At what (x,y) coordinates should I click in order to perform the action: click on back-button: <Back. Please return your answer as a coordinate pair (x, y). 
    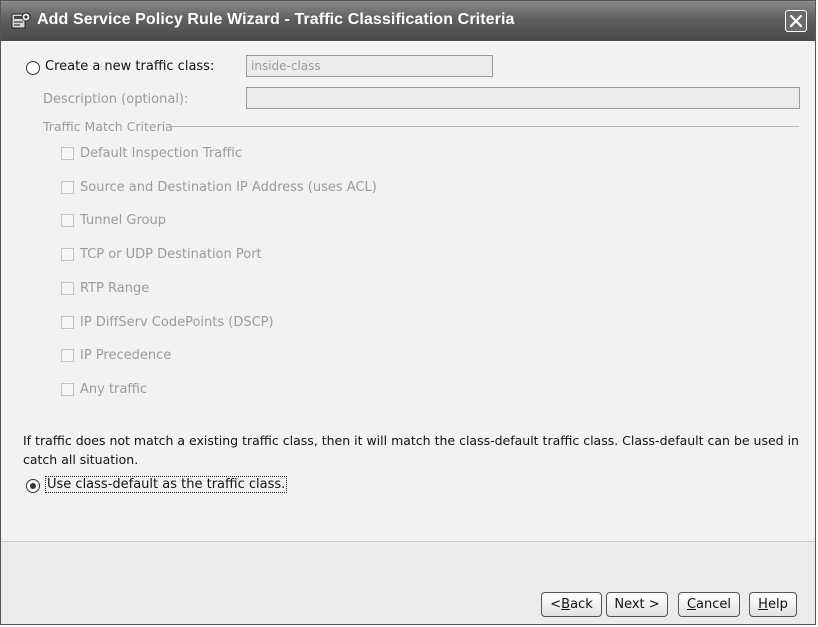
    Looking at the image, I should click on (571, 604).